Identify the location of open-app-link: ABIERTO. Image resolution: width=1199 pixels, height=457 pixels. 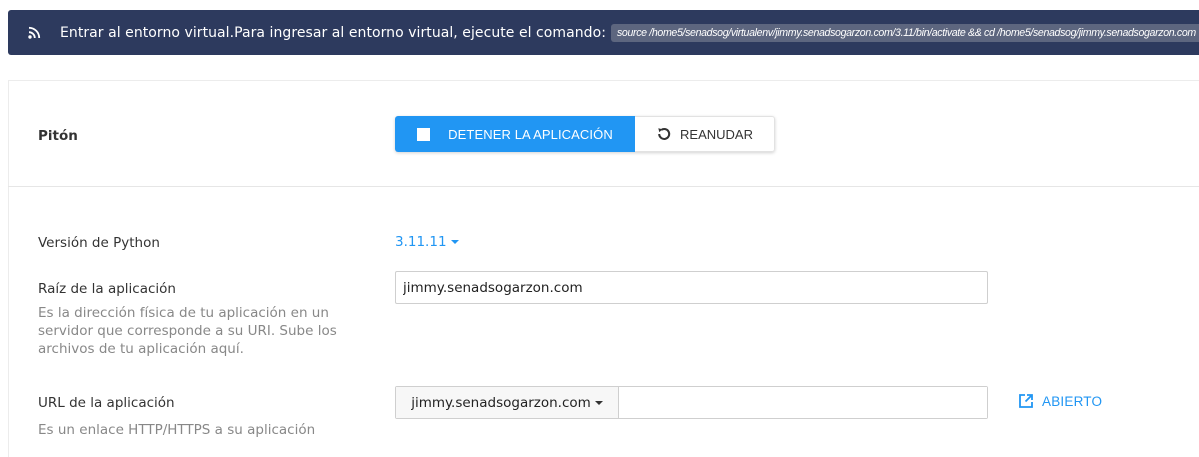
(1060, 401).